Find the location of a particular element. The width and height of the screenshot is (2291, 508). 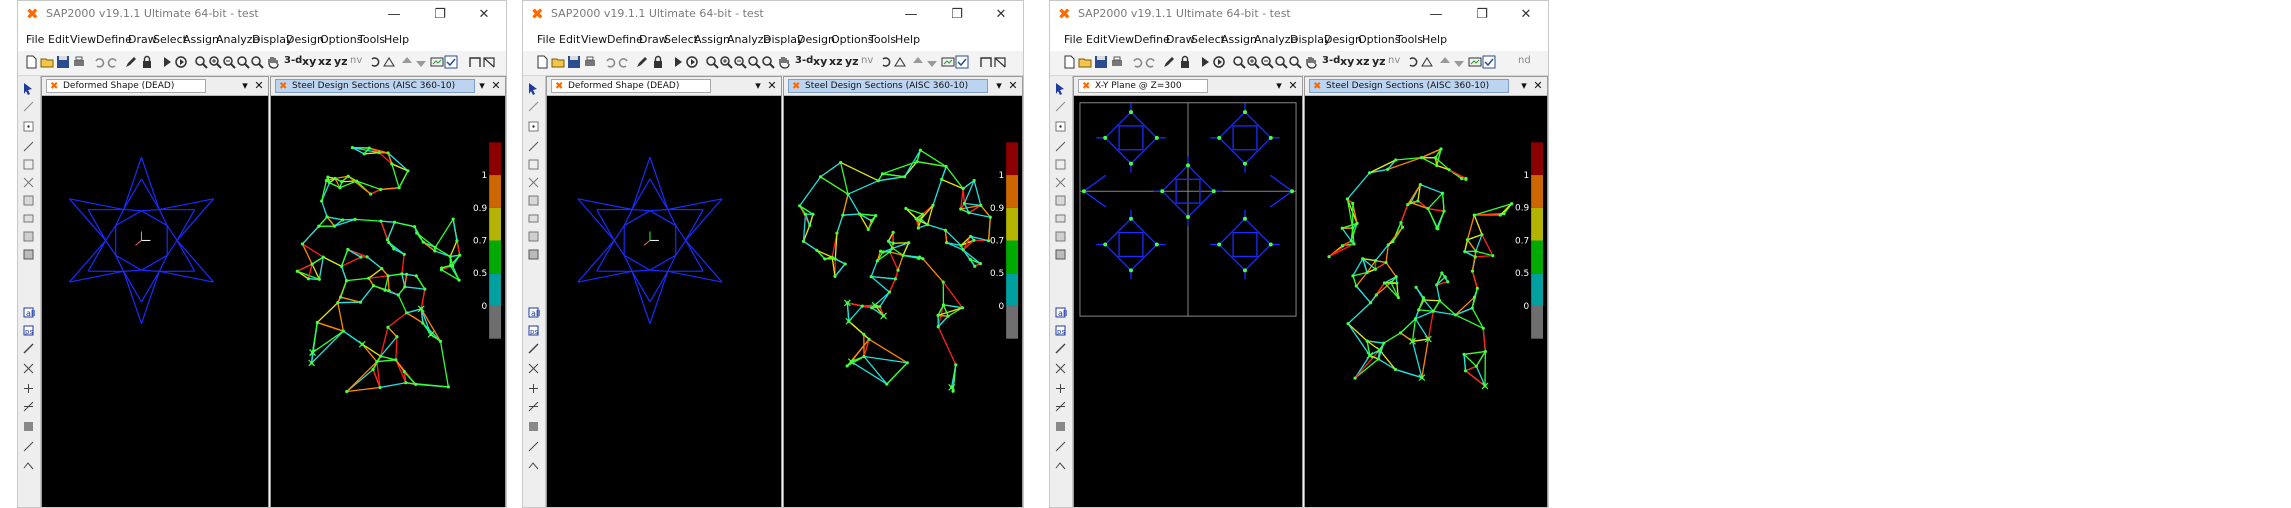

maximize-button: ❐ is located at coordinates (957, 15).